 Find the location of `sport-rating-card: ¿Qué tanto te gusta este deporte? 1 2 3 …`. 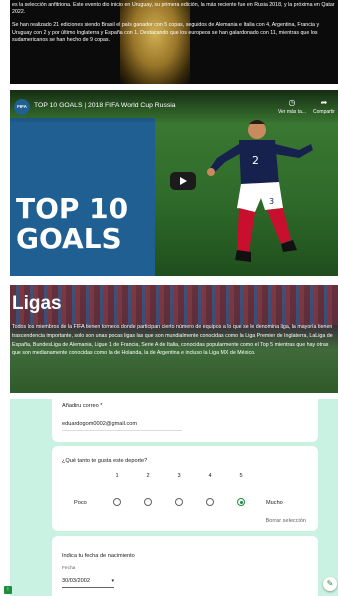

sport-rating-card: ¿Qué tanto te gusta este deporte? 1 2 3 … is located at coordinates (185, 488).